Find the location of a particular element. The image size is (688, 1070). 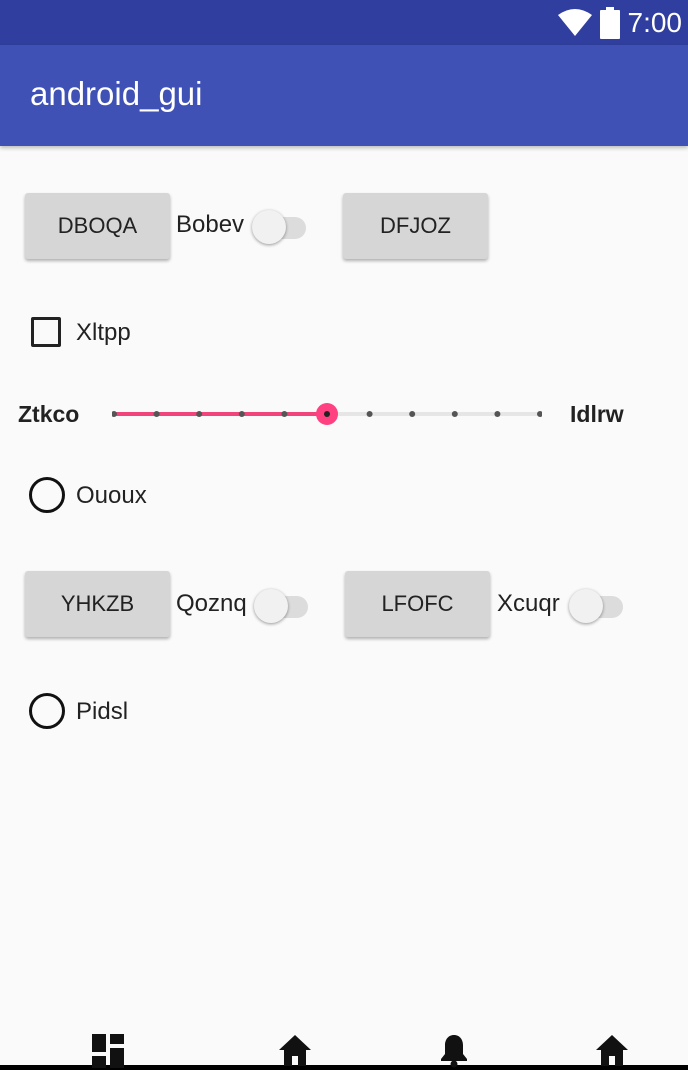

status-time: 7:00 is located at coordinates (655, 22).